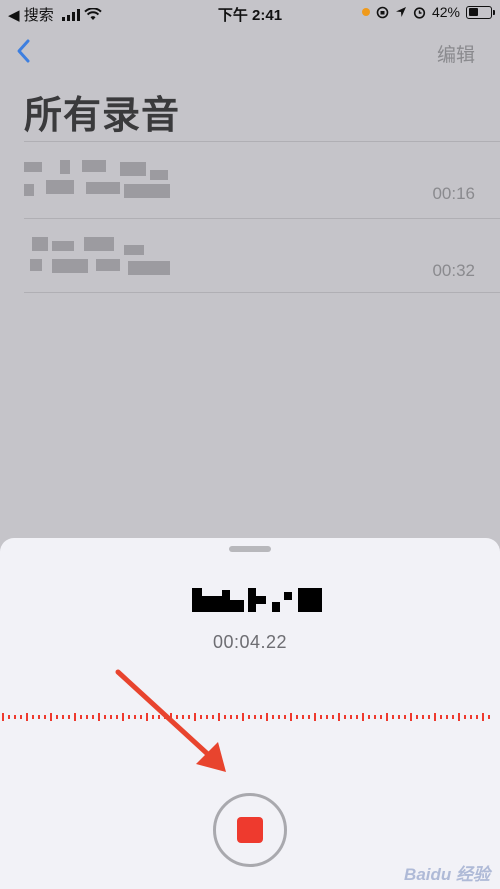 The image size is (500, 889). I want to click on microphone-in-use-dot-icon, so click(365, 12).